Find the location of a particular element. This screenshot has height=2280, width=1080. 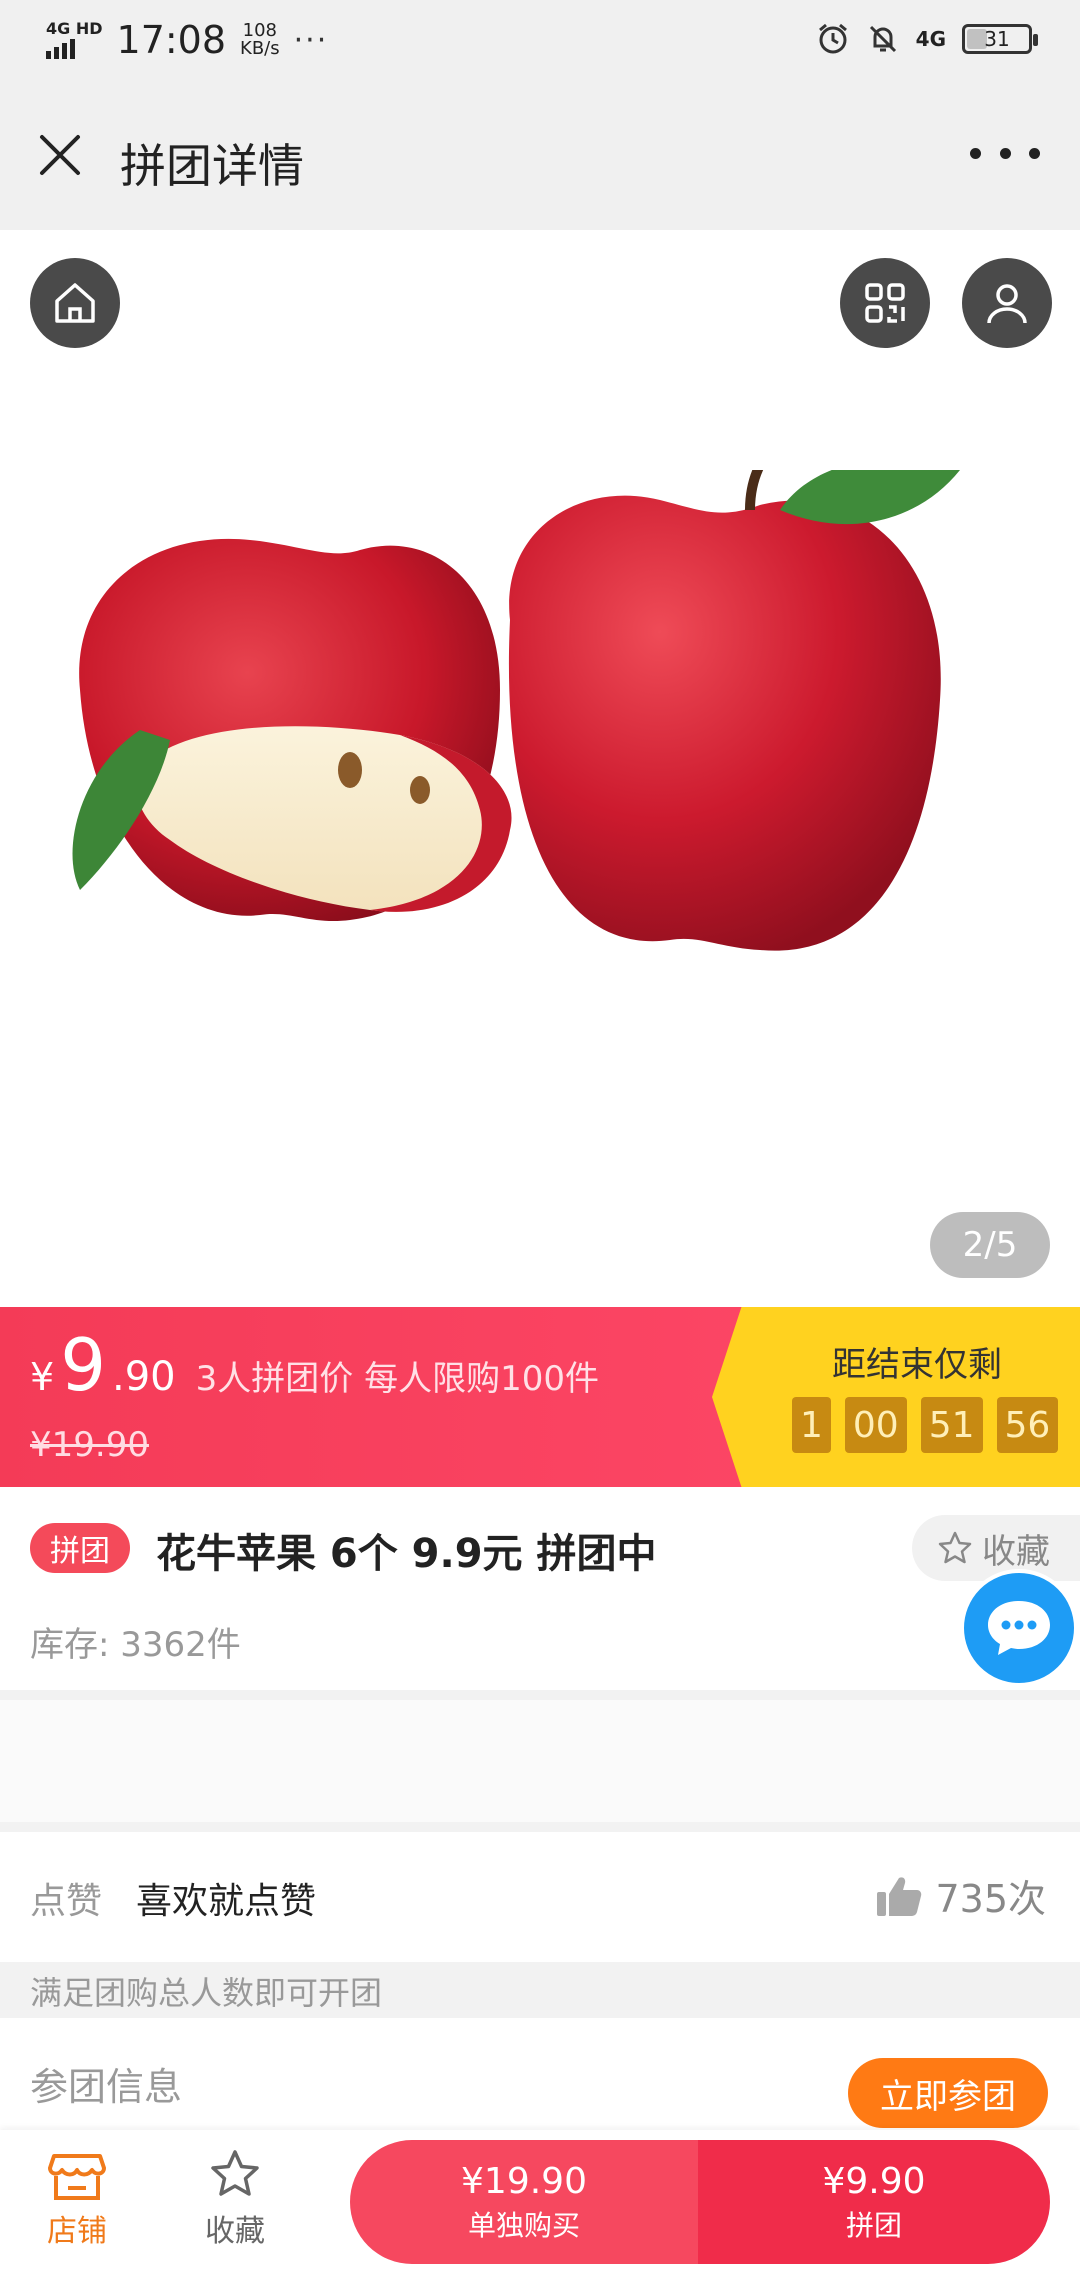

join-now-button: 立即参团 is located at coordinates (948, 2093).